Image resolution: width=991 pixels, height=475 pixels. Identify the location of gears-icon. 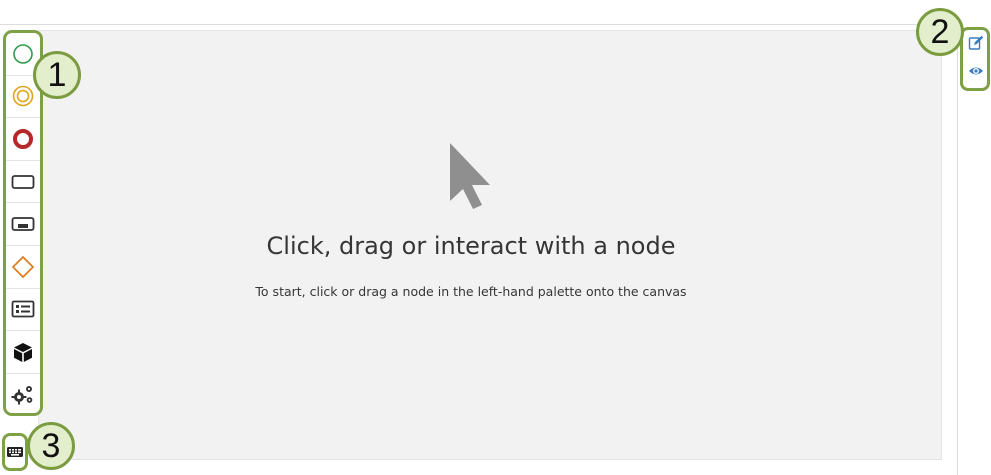
(22, 395).